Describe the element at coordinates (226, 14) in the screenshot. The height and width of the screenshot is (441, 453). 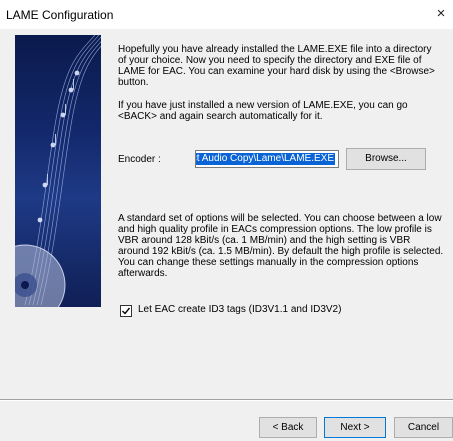
I see `title-bar: LAME Configuration ×` at that location.